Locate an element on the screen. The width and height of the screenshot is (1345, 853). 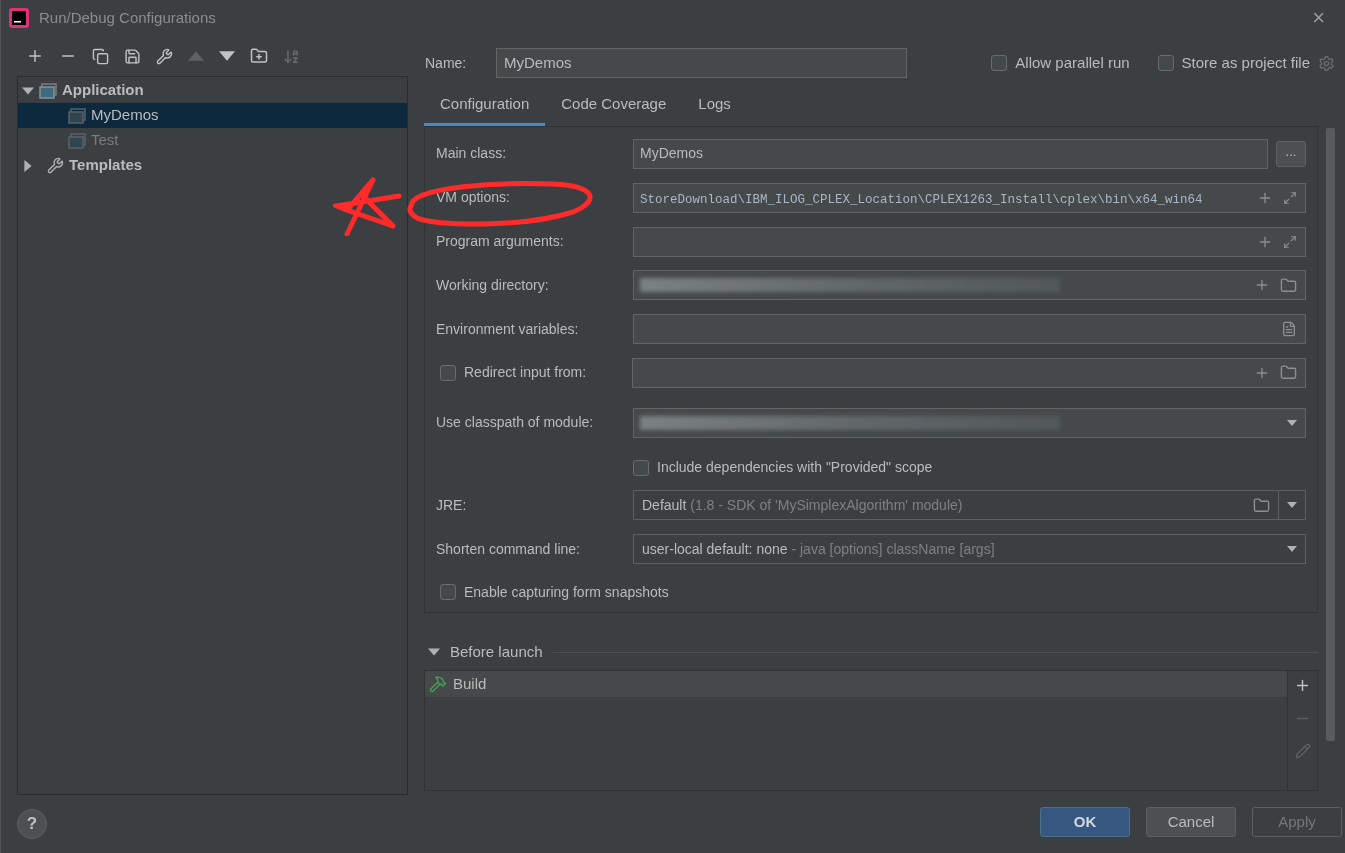
field-value: user-local default: none - java [options] className [args] is located at coordinates (818, 549).